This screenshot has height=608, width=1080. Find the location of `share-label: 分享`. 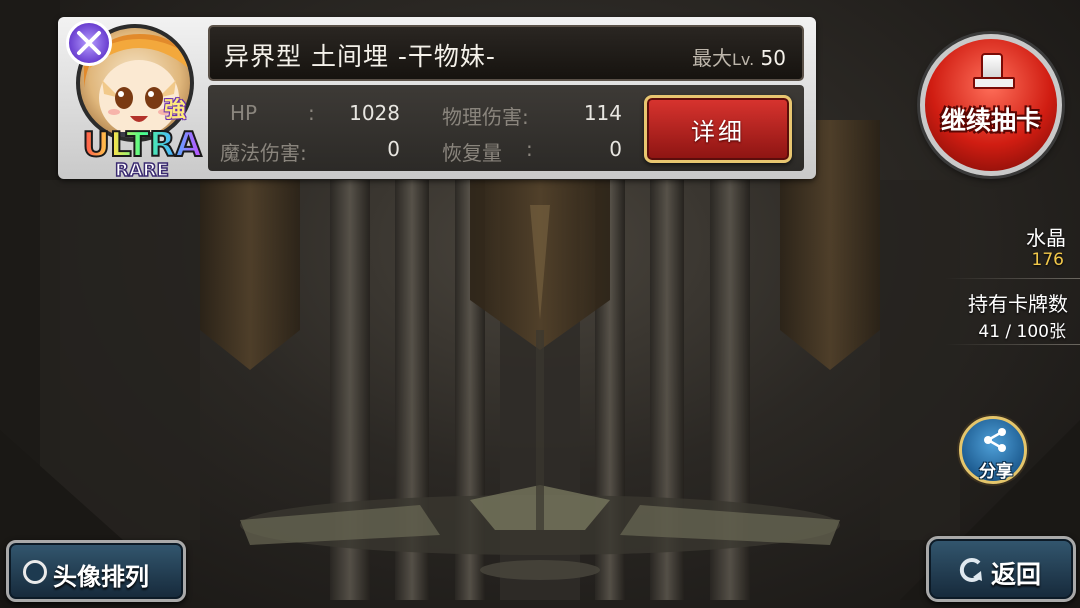

share-label: 分享 is located at coordinates (996, 472).